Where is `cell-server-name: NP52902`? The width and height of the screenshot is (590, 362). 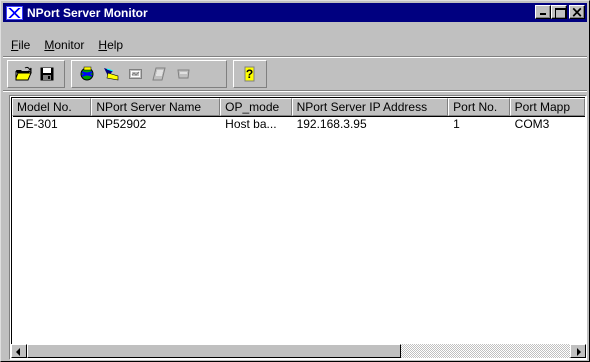 cell-server-name: NP52902 is located at coordinates (121, 124).